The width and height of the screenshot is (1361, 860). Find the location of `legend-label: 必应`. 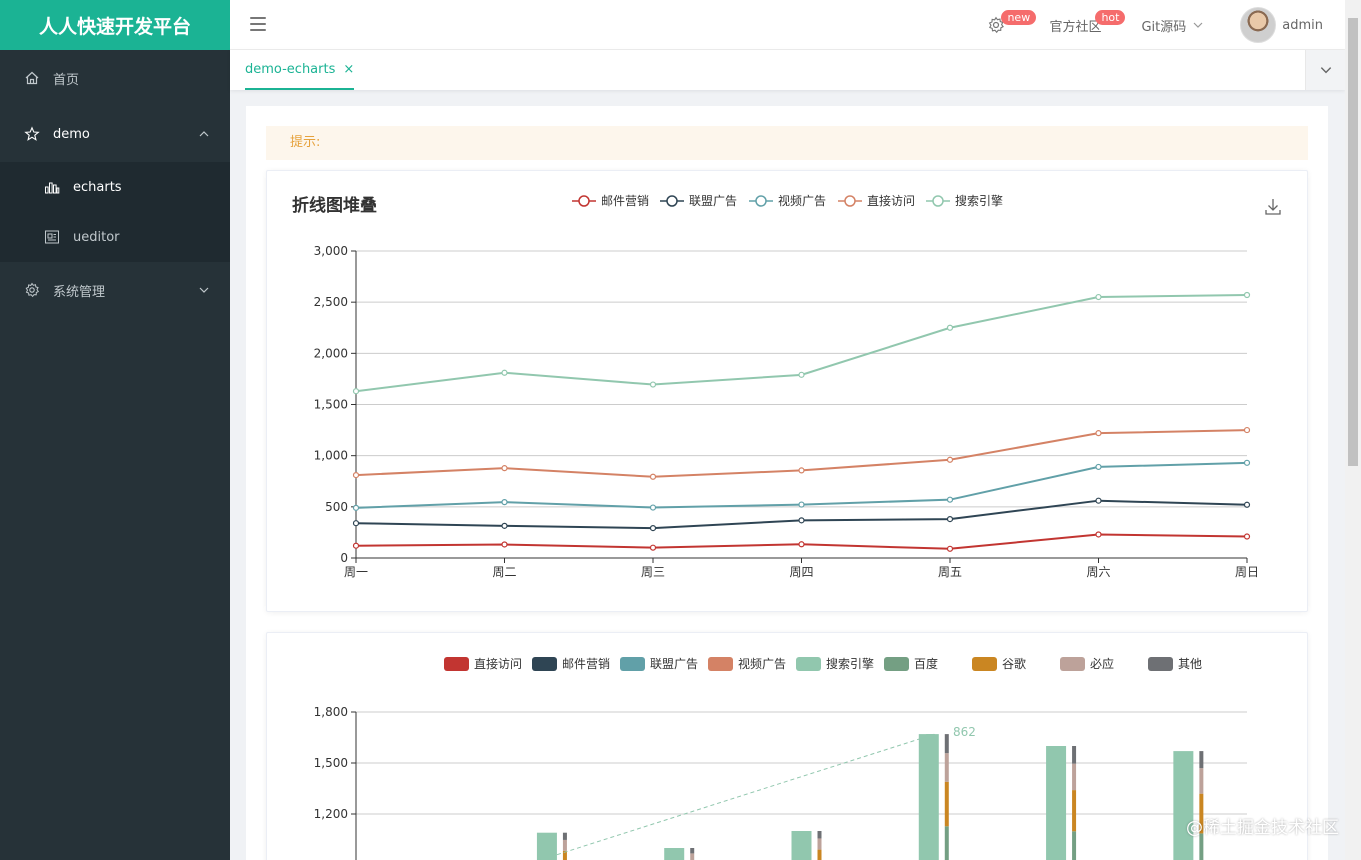

legend-label: 必应 is located at coordinates (1102, 663).